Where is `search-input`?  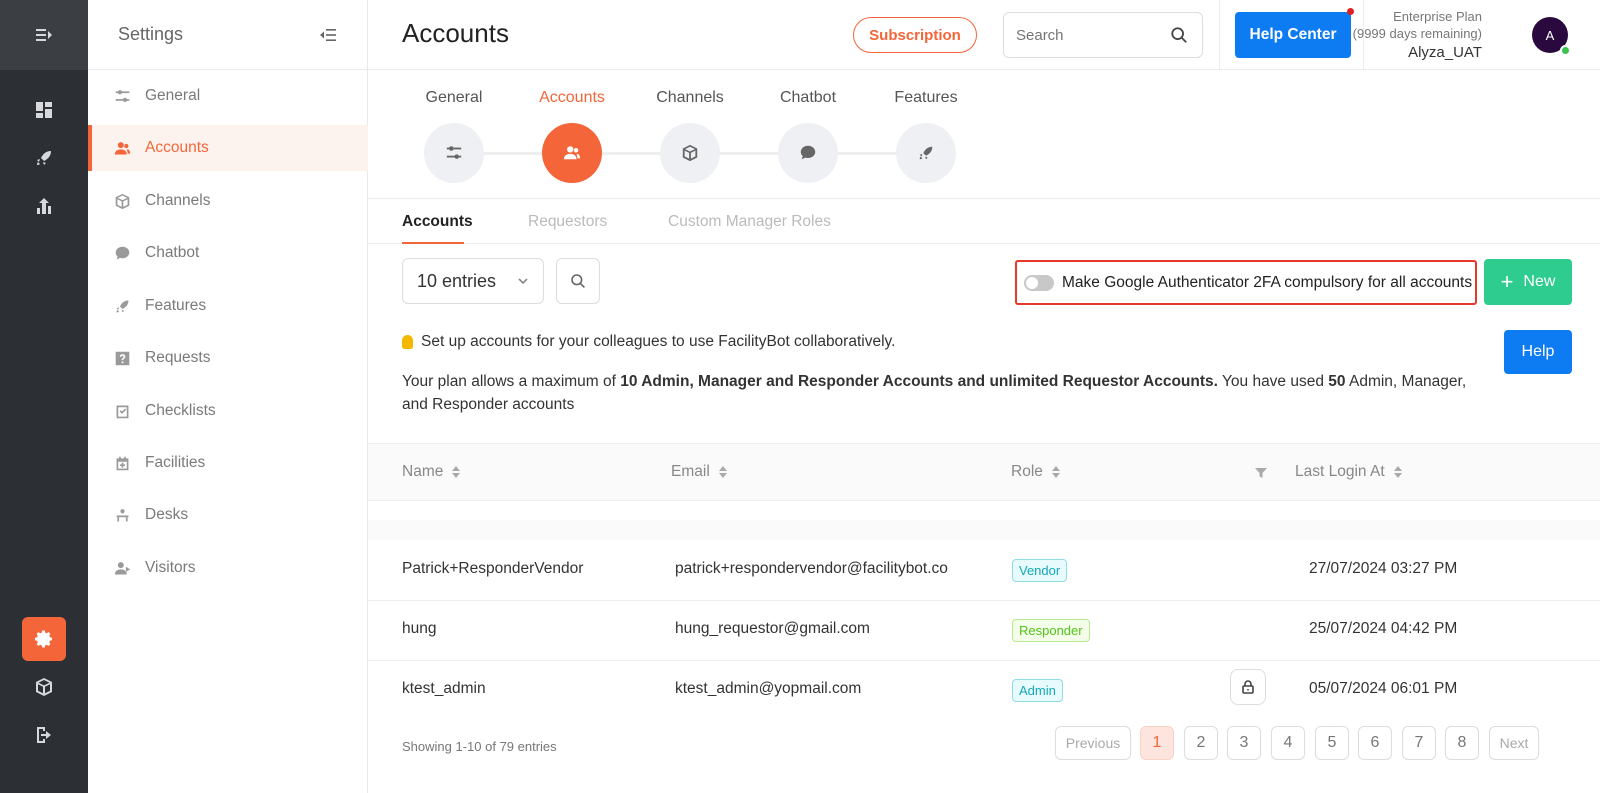 search-input is located at coordinates (1091, 35).